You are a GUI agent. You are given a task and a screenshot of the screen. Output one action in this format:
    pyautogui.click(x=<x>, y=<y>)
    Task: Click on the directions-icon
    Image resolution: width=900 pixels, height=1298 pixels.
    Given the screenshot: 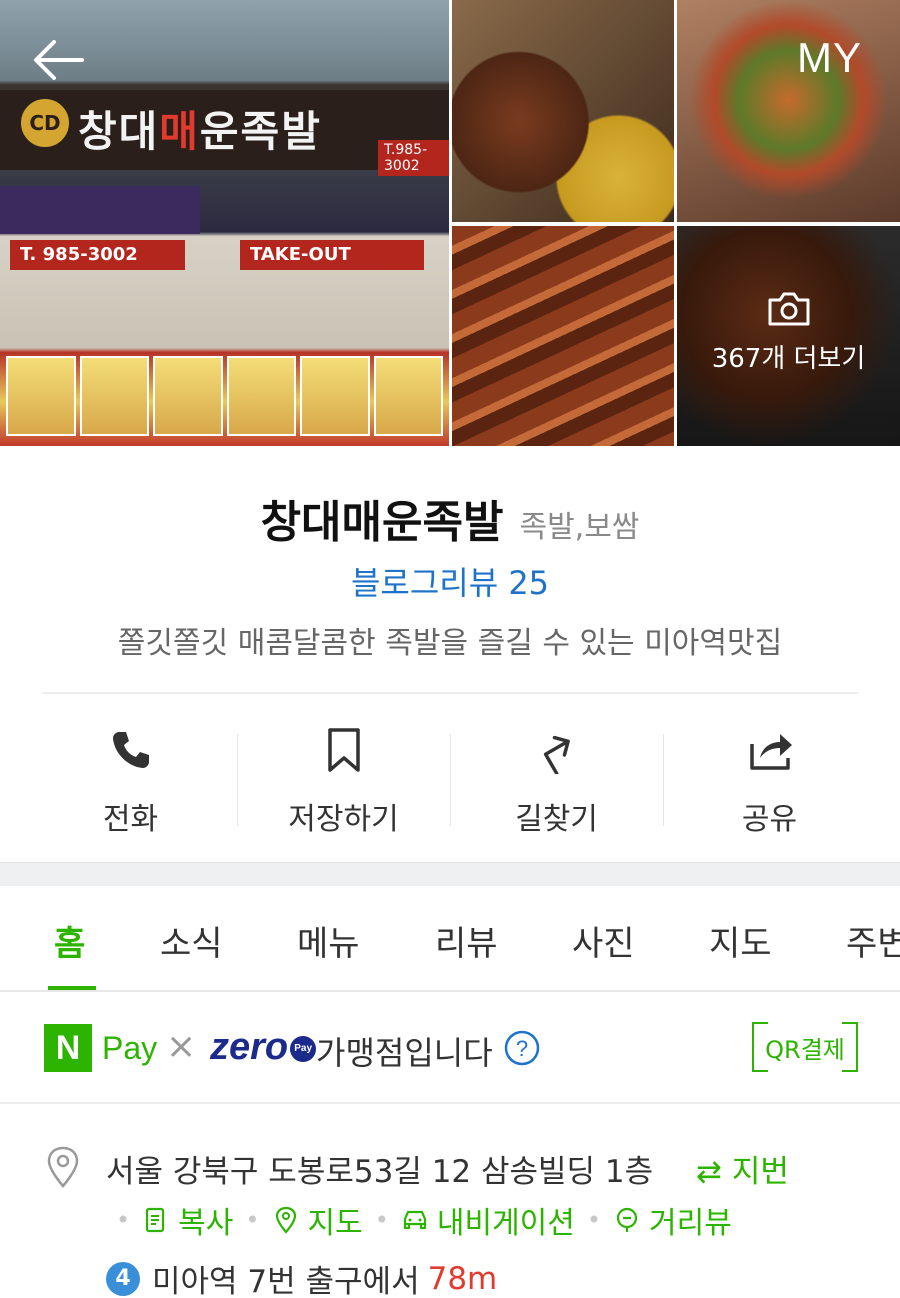 What is the action you would take?
    pyautogui.click(x=556, y=754)
    